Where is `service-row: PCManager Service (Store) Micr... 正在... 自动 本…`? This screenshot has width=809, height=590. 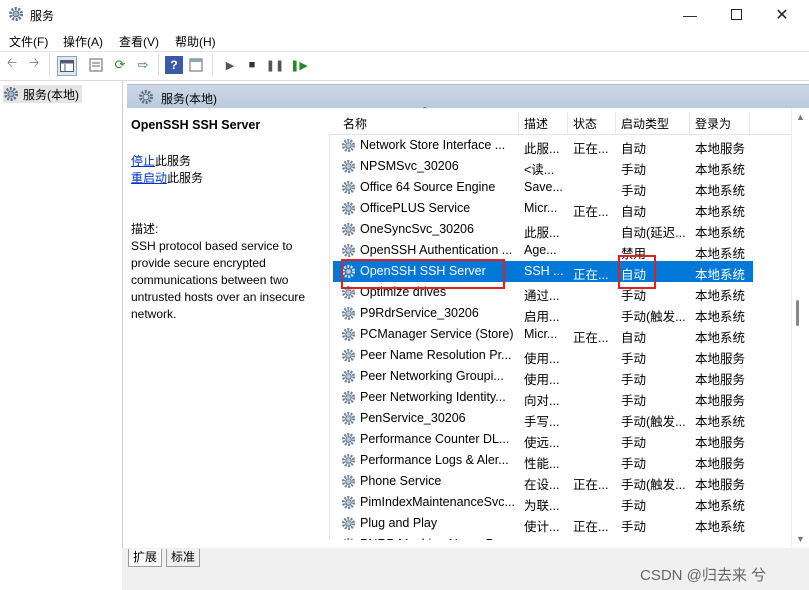
service-row: PCManager Service (Store) Micr... 正在... 自动 本… is located at coordinates (543, 334).